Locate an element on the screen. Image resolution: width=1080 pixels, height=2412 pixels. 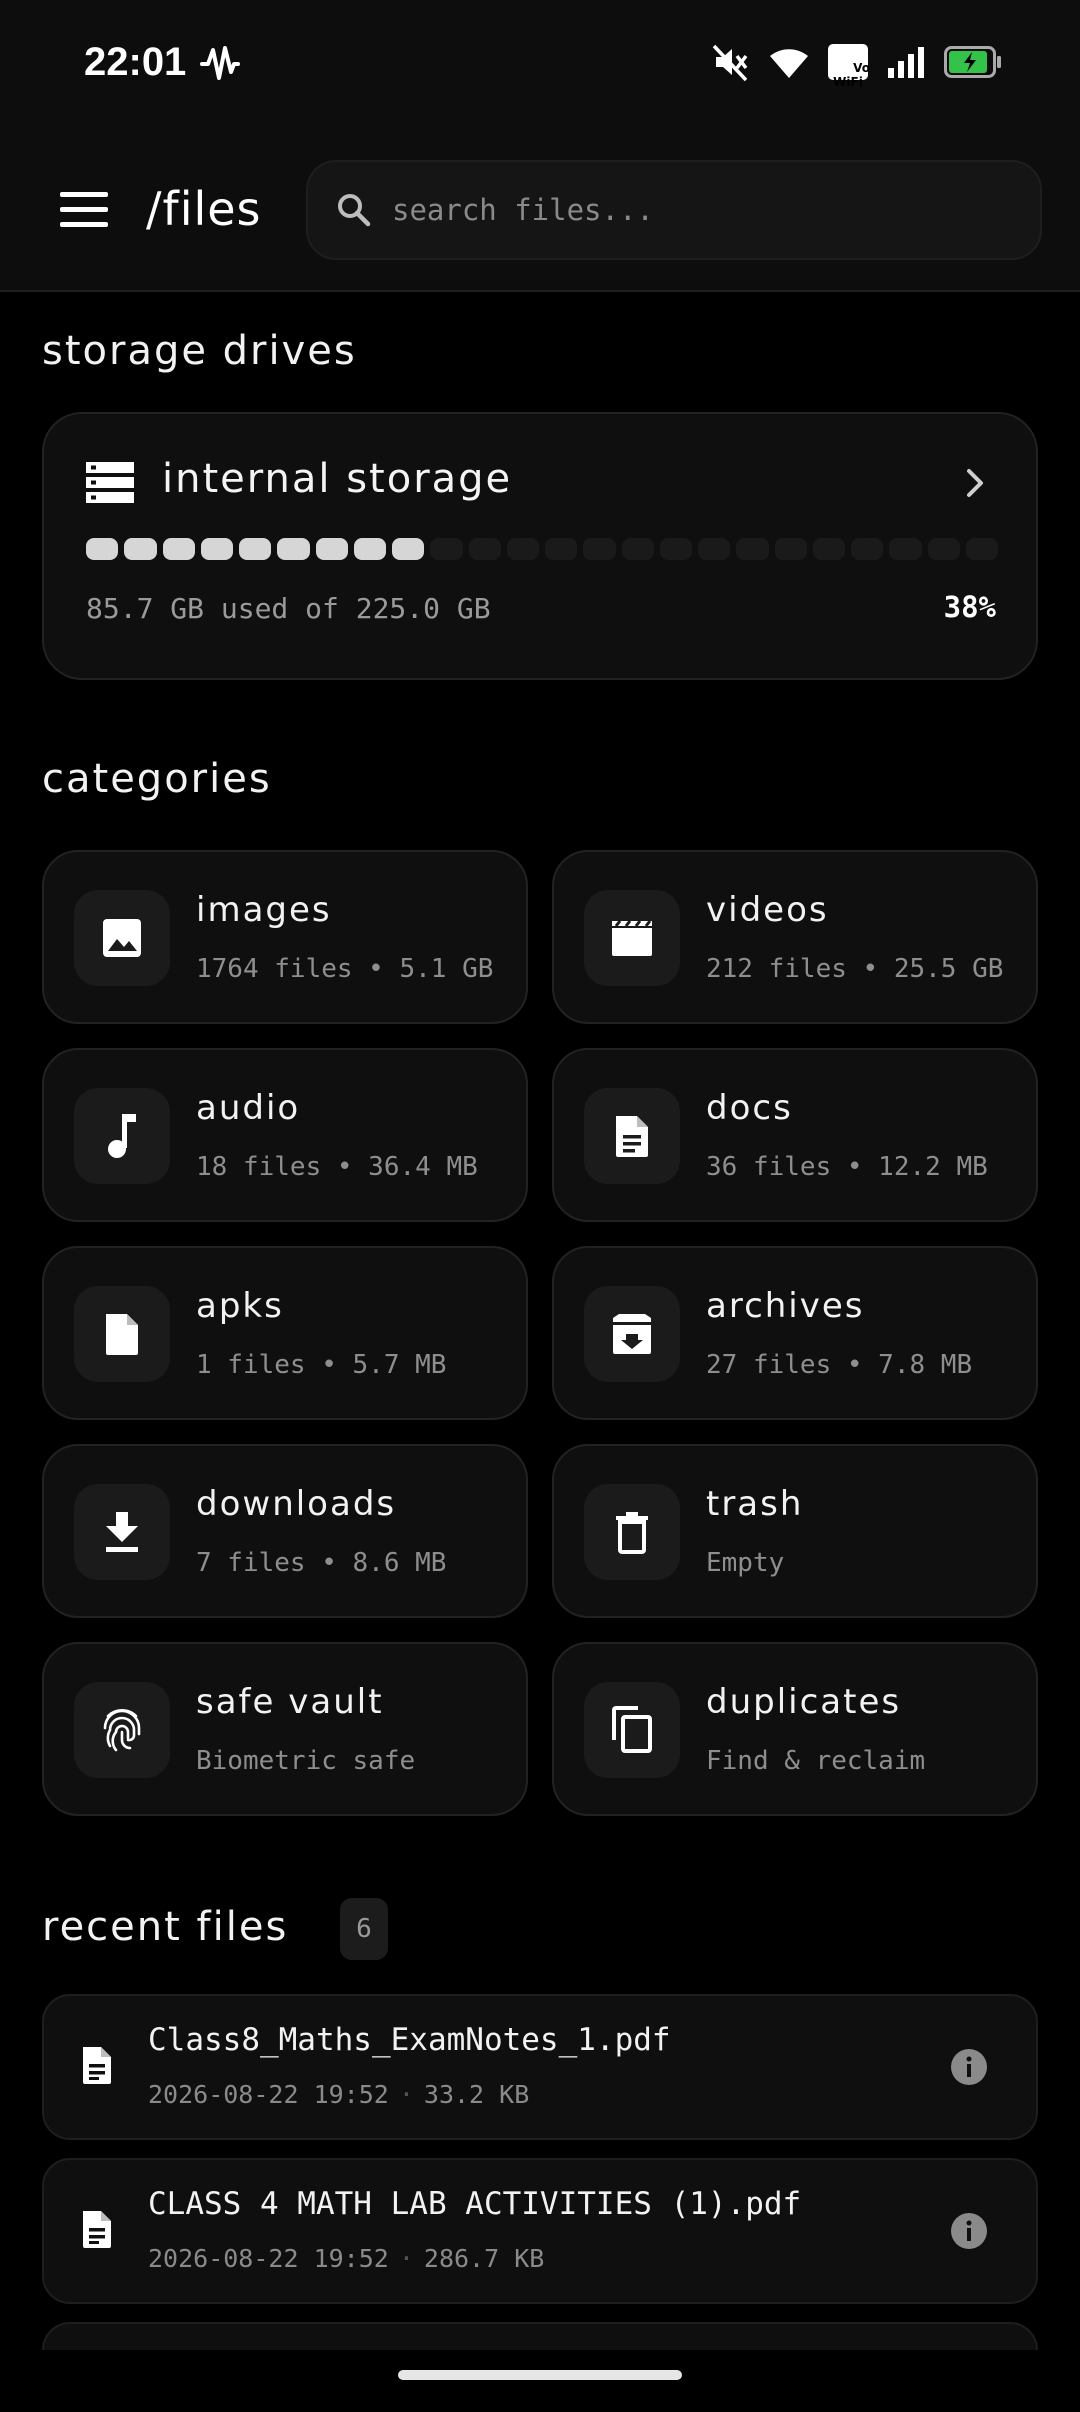
category-name: safe vault is located at coordinates (290, 1702).